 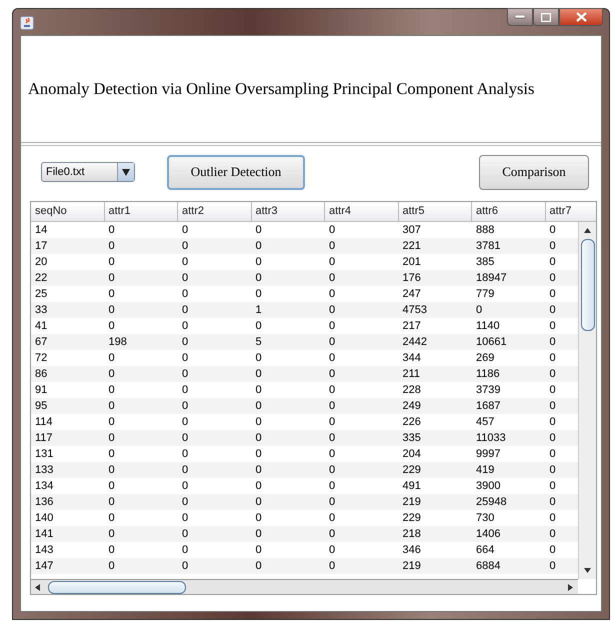 What do you see at coordinates (44, 518) in the screenshot?
I see `table-cell-text: 140` at bounding box center [44, 518].